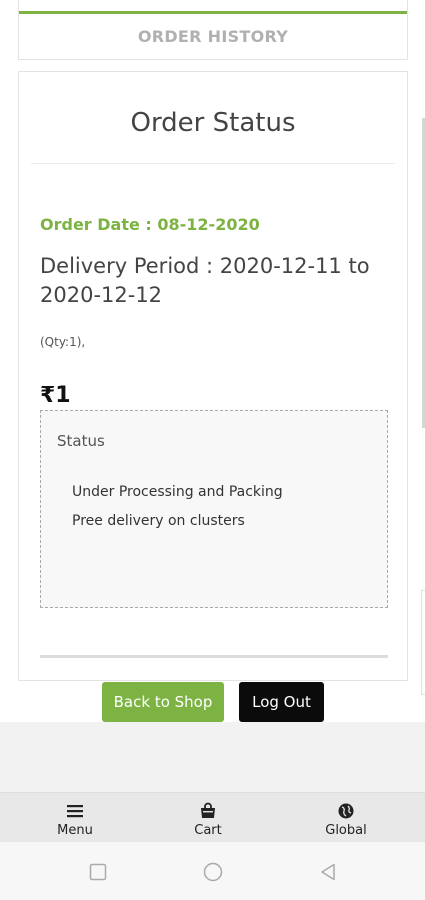  Describe the element at coordinates (213, 123) in the screenshot. I see `page-title: Order Status` at that location.